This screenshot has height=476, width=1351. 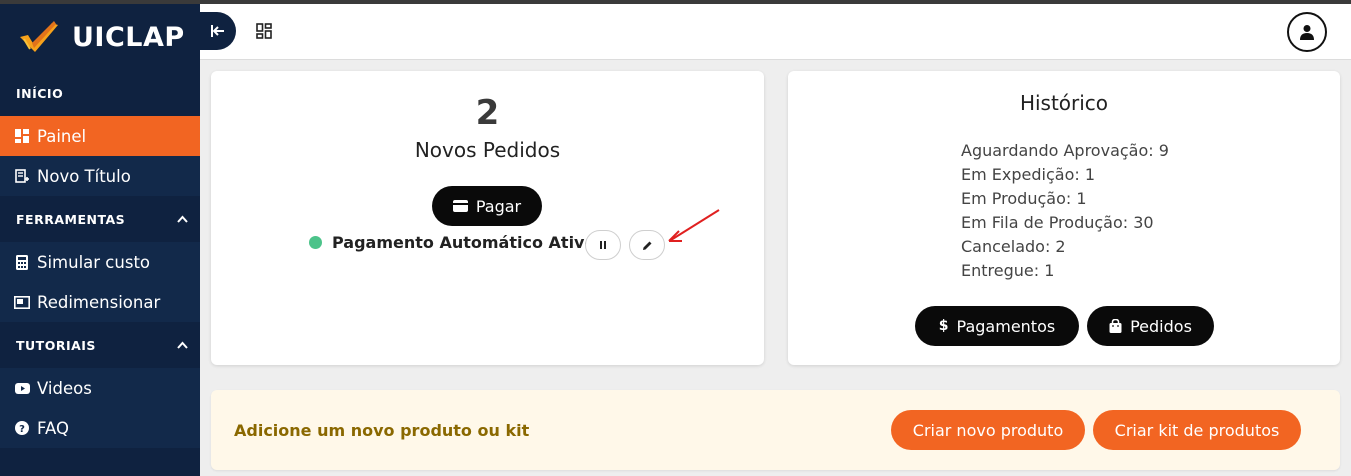 I want to click on history-entry: Em Fila de Produção: 30, so click(x=1057, y=222).